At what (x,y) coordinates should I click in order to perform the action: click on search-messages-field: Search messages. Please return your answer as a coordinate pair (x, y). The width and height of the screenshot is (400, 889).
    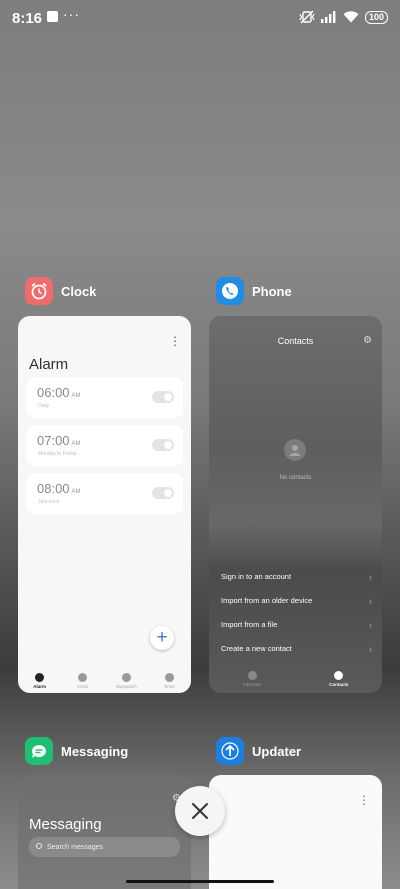
    Looking at the image, I should click on (104, 847).